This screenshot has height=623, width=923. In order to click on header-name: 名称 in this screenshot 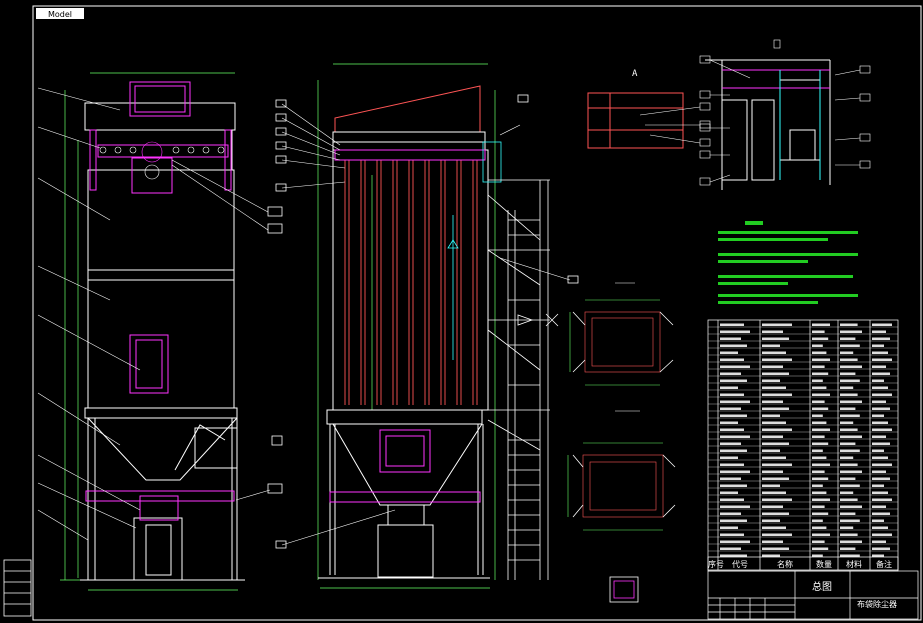, I will do `click(785, 564)`.